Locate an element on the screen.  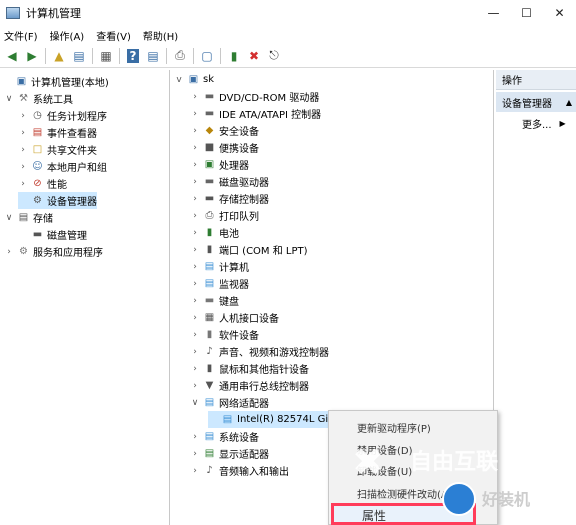
forward-icon: ▶ is located at coordinates (32, 56).